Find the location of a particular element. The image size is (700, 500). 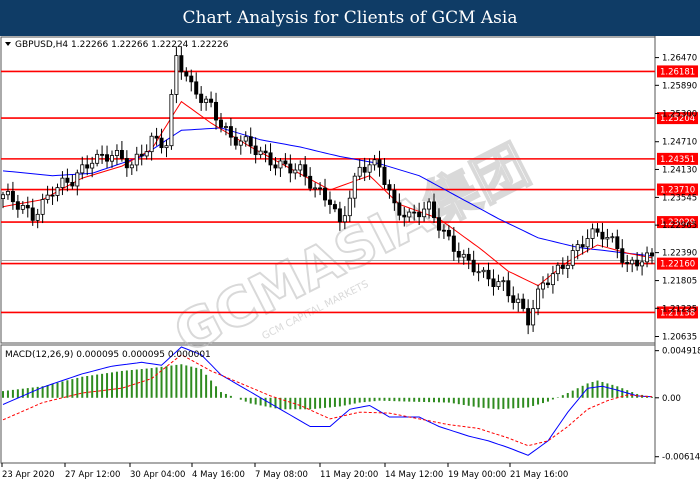

macd-info: MACD(12,26,9) 0.000095 0.000095 0.000001 is located at coordinates (108, 355).